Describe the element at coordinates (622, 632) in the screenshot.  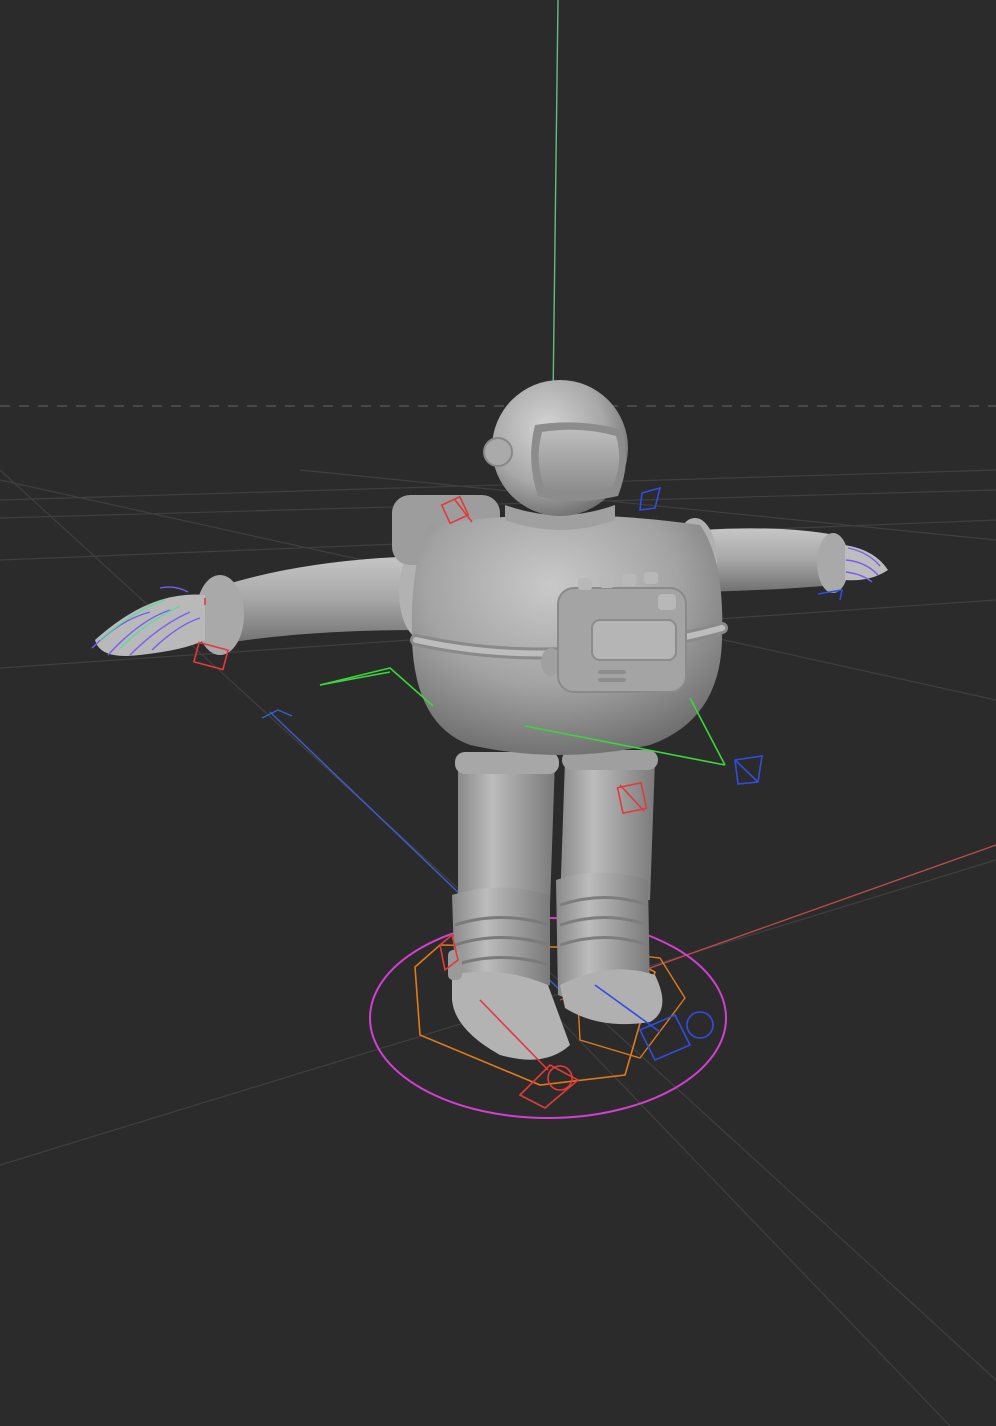
I see `chest-panel` at that location.